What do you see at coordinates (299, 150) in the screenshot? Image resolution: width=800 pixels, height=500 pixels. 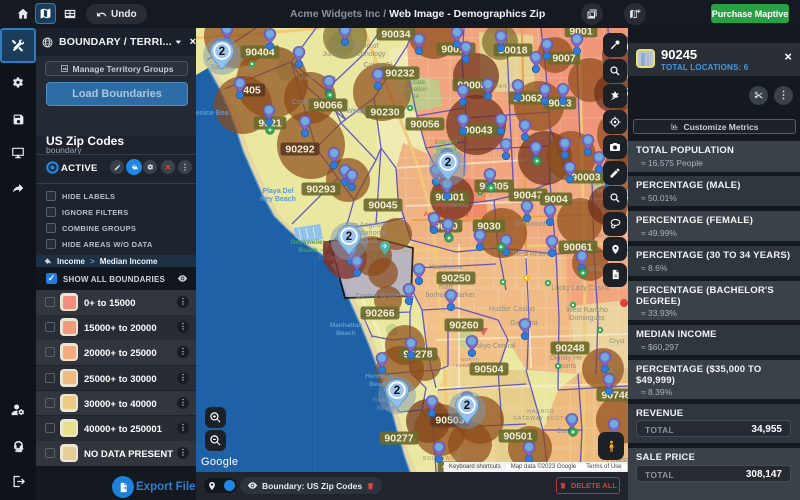 I see `svg-text: 90292` at bounding box center [299, 150].